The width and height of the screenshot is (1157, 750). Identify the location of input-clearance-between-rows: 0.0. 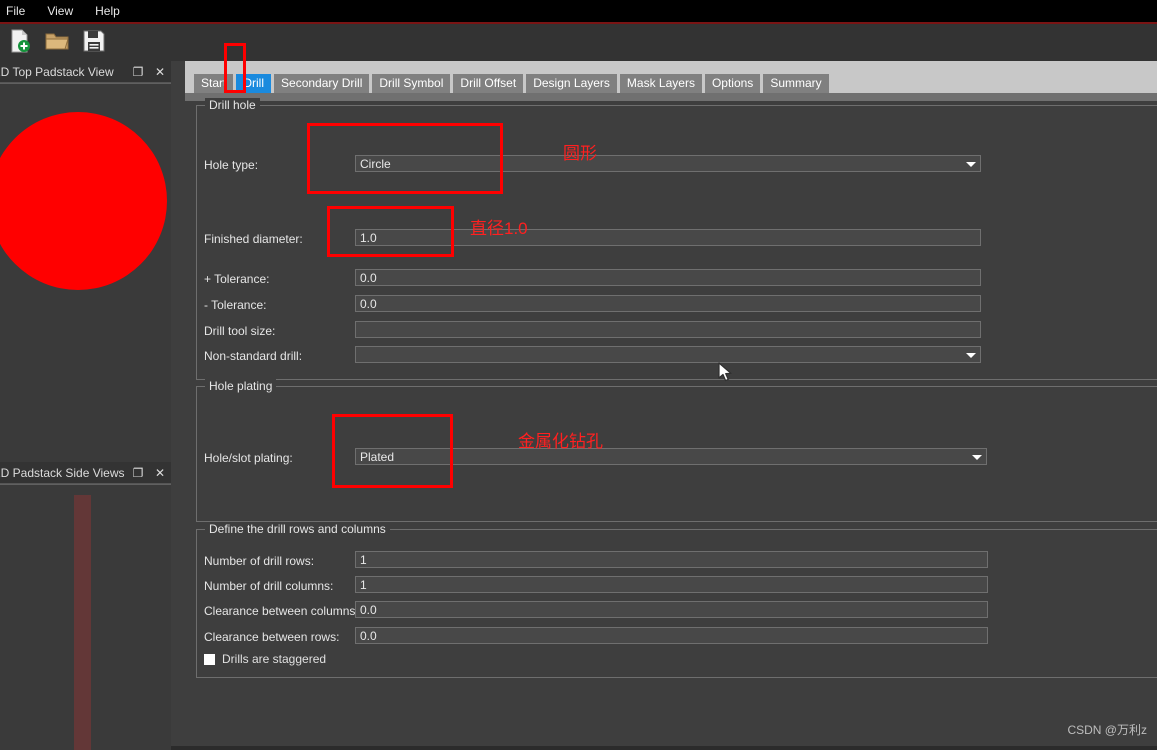
(671, 635).